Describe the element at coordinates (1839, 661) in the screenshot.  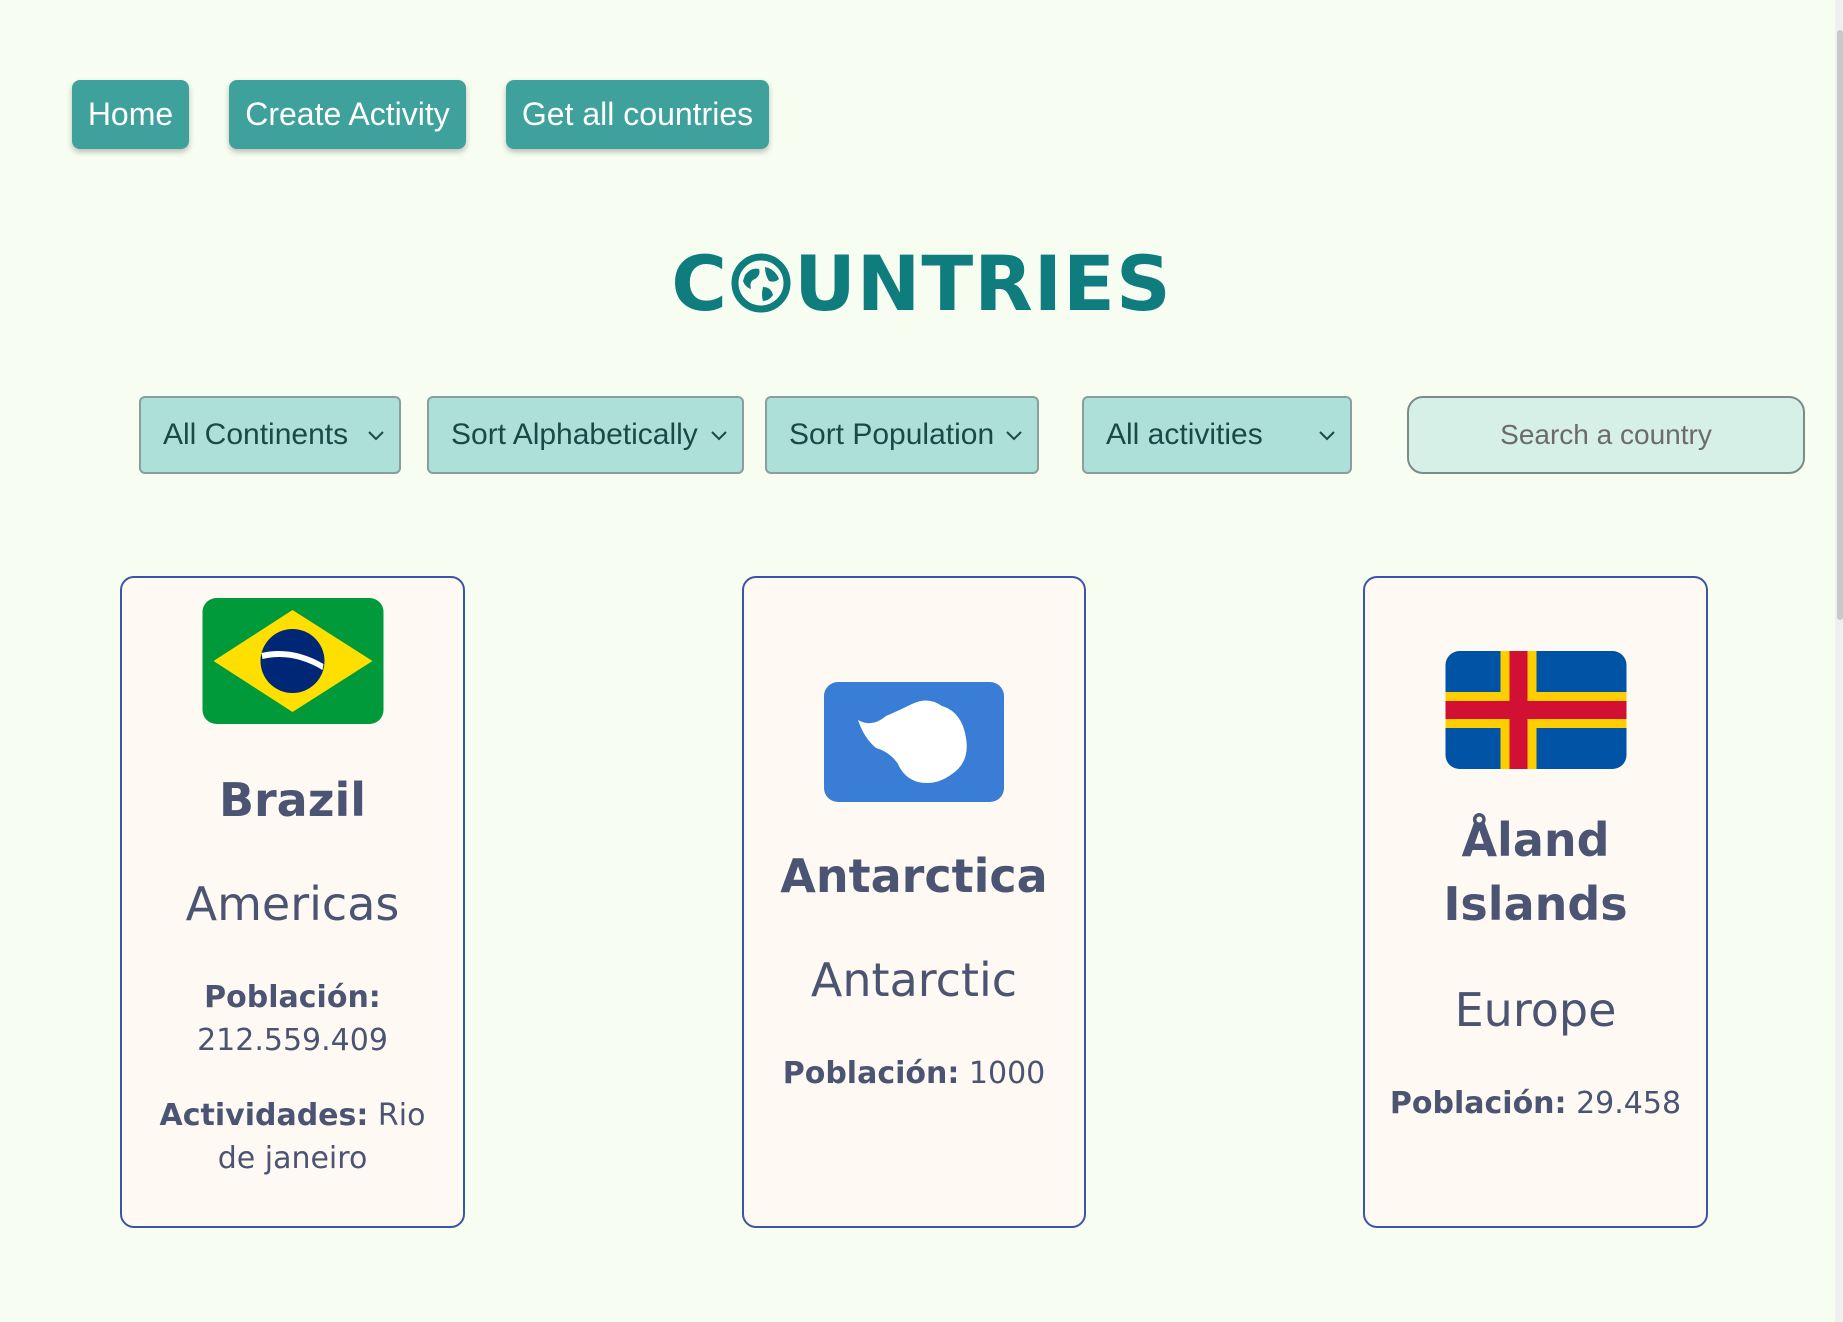
I see `scrollbar-track` at that location.